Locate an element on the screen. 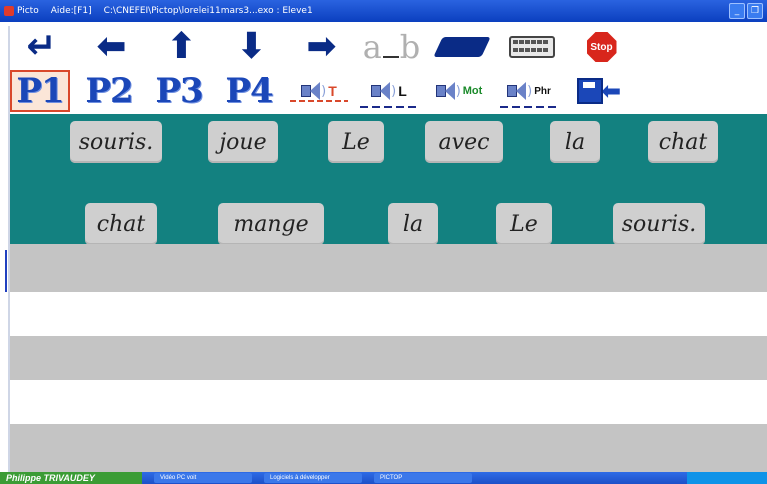 The height and width of the screenshot is (484, 767). page-p1-button: P1 is located at coordinates (40, 91).